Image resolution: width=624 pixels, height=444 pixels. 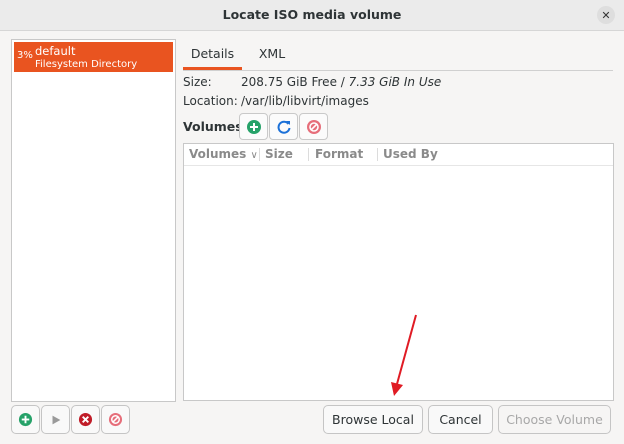 I want to click on sort-indicator-icon: ∨, so click(x=254, y=155).